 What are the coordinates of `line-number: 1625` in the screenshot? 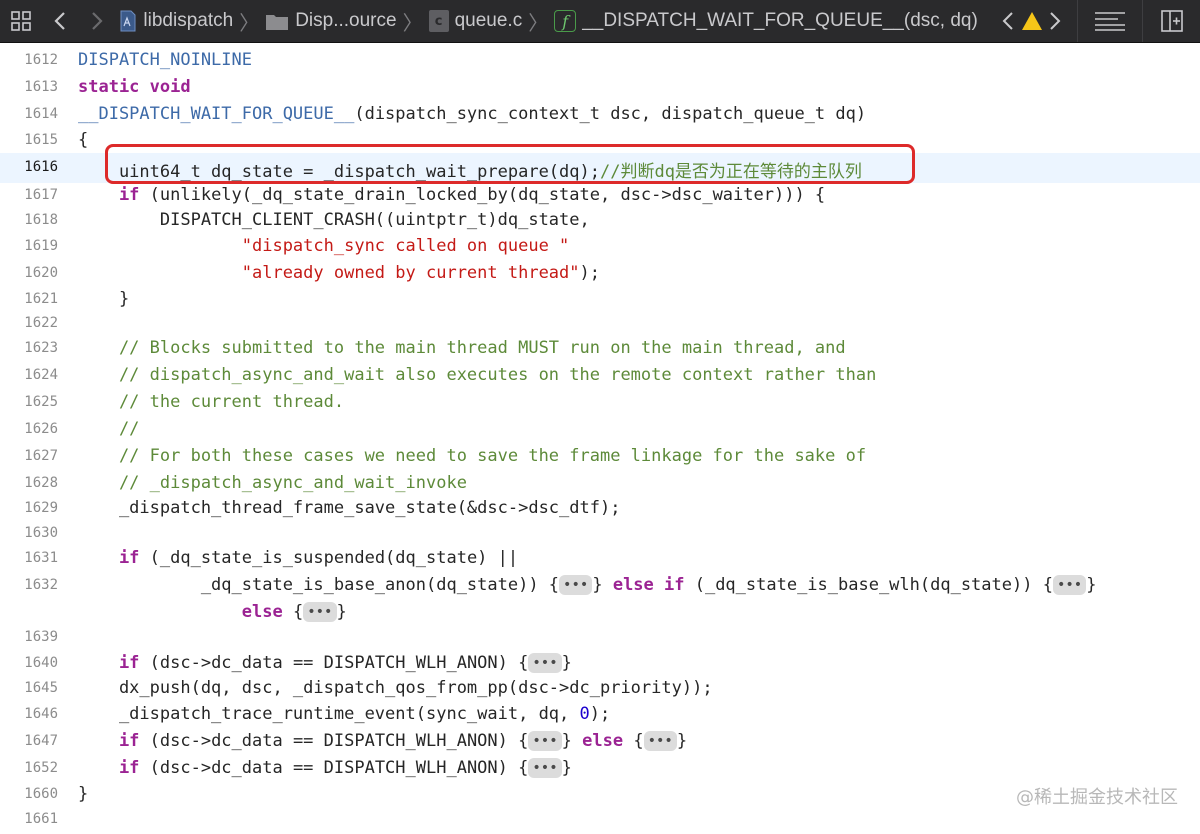 It's located at (41, 402).